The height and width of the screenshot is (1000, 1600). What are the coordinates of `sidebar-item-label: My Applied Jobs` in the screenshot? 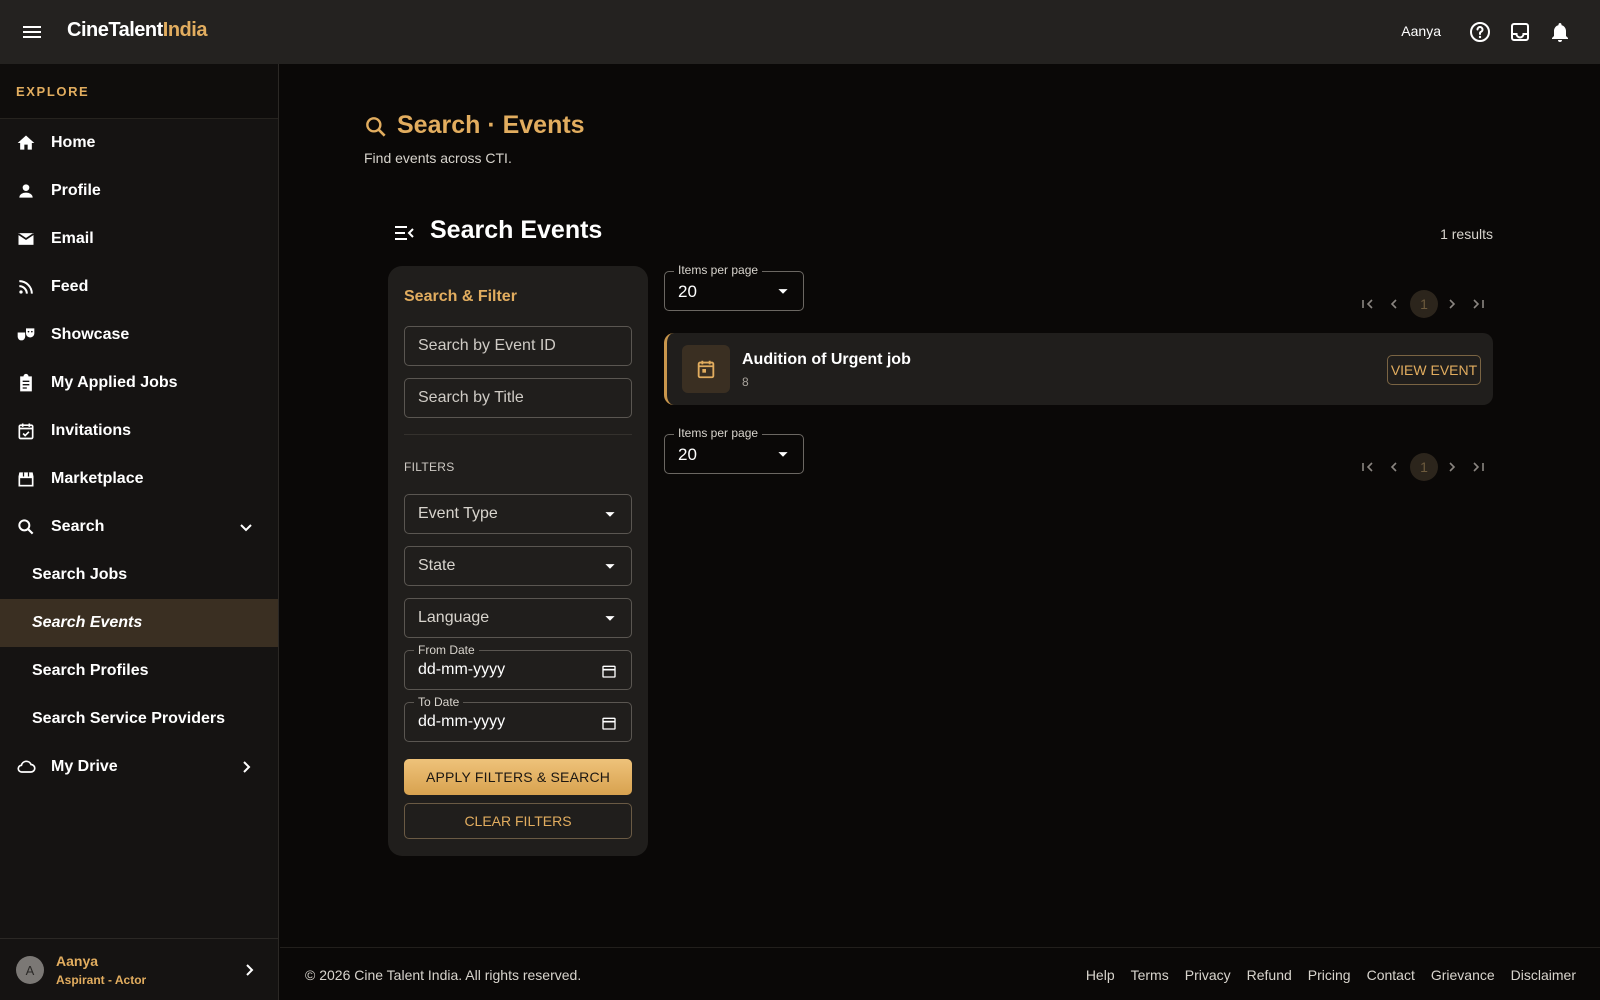 It's located at (114, 382).